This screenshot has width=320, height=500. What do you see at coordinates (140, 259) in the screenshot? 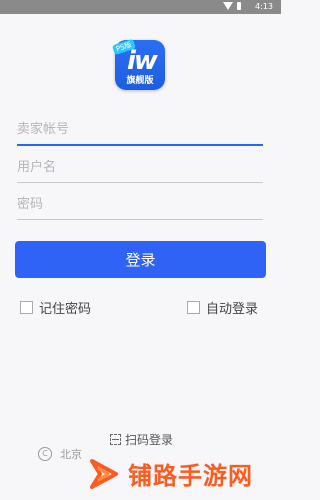
I see `login-button: 登录` at bounding box center [140, 259].